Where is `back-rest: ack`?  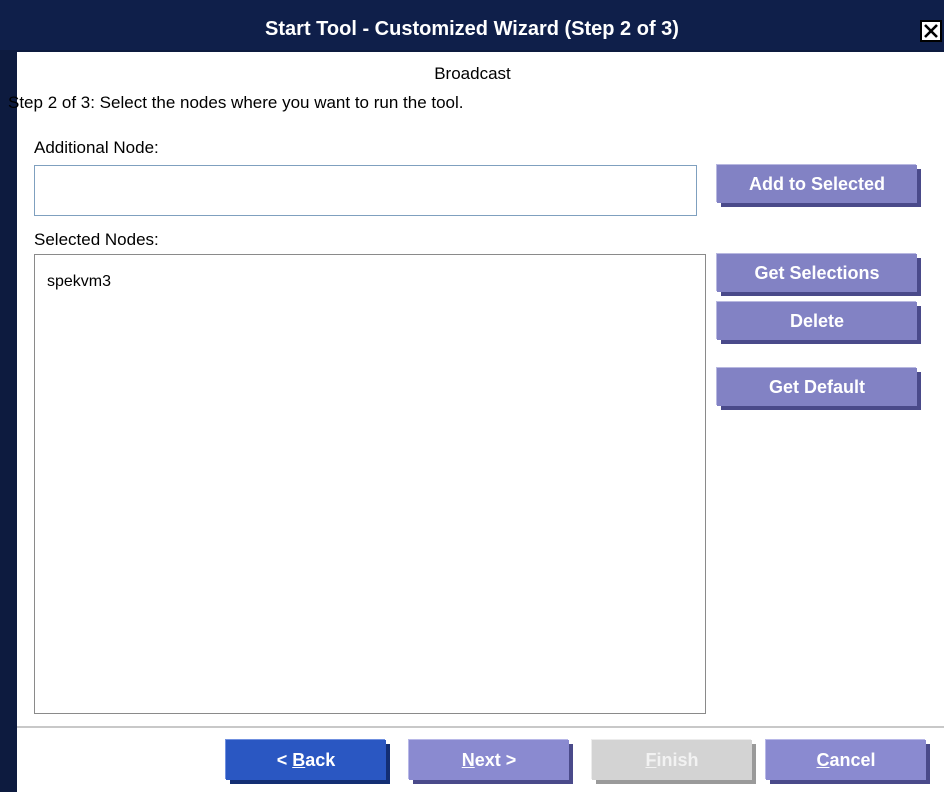 back-rest: ack is located at coordinates (320, 760).